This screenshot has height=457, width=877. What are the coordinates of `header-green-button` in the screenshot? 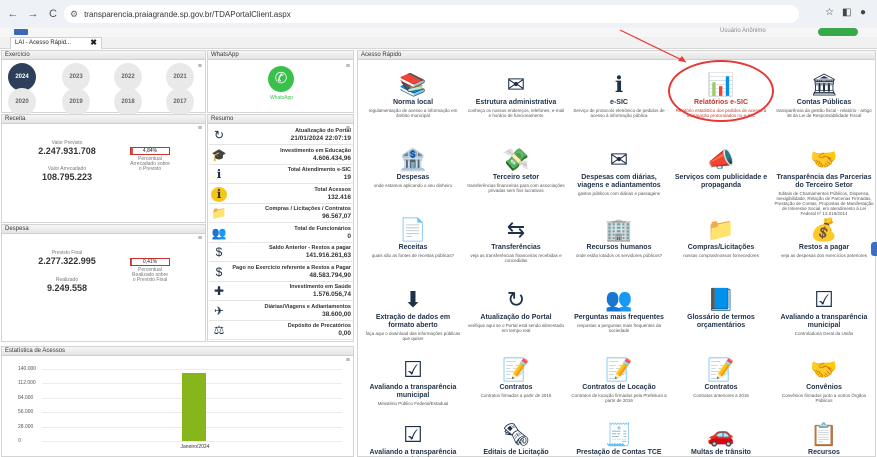 It's located at (838, 32).